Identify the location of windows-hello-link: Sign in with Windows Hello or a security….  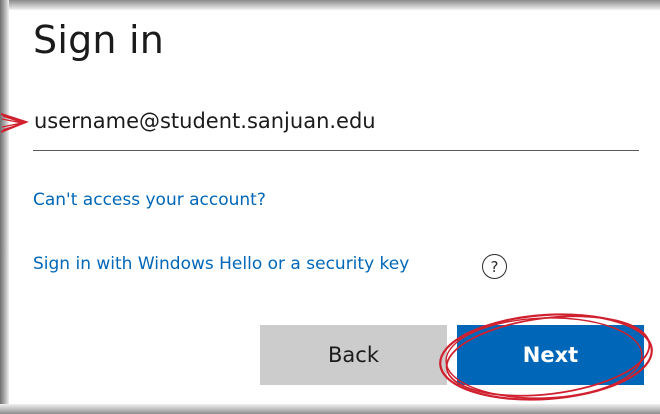
(221, 264).